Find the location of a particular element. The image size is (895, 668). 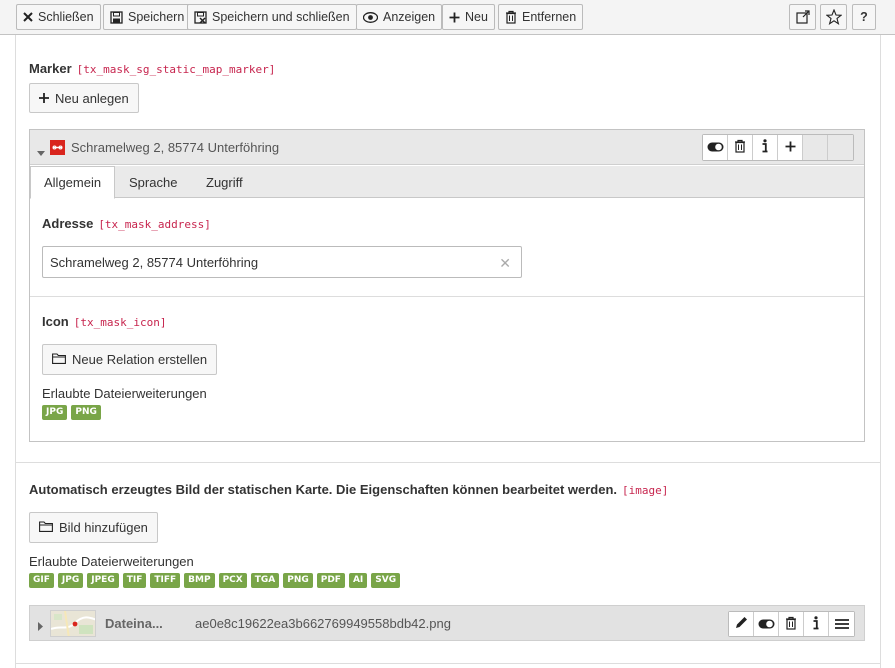

clear-icon: ✕ is located at coordinates (505, 263).